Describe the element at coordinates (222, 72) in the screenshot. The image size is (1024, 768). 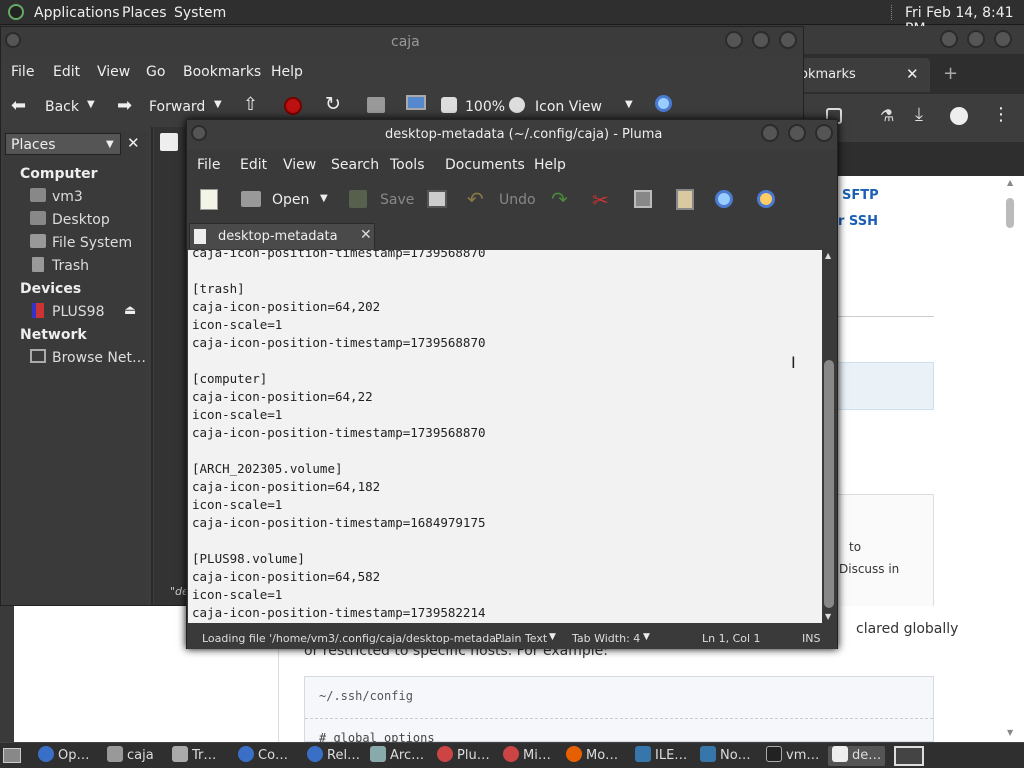
I see `menu-bookmarks: Bookmarks` at that location.